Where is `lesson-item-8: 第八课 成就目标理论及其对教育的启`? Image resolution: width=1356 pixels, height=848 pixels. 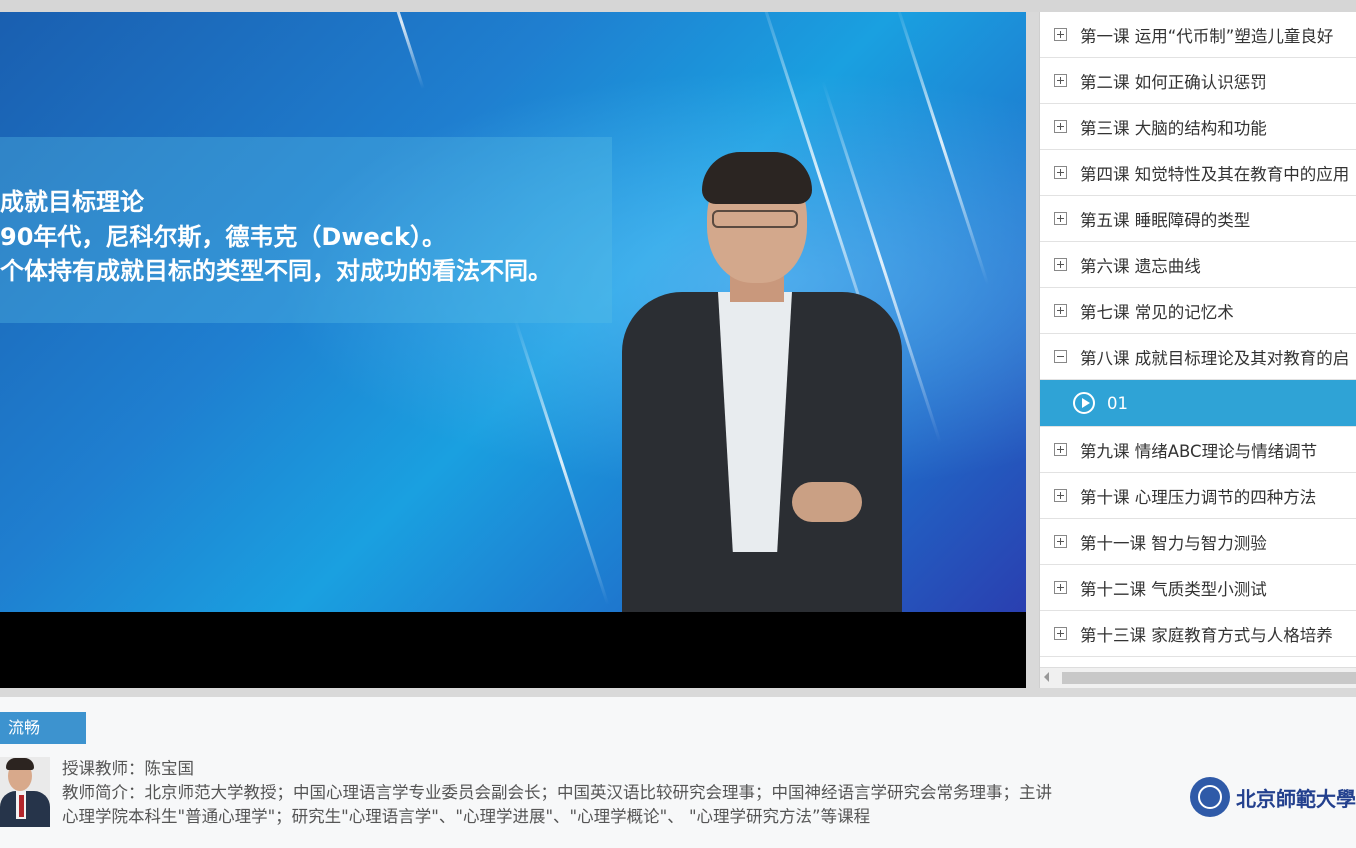 lesson-item-8: 第八课 成就目标理论及其对教育的启 is located at coordinates (1198, 357).